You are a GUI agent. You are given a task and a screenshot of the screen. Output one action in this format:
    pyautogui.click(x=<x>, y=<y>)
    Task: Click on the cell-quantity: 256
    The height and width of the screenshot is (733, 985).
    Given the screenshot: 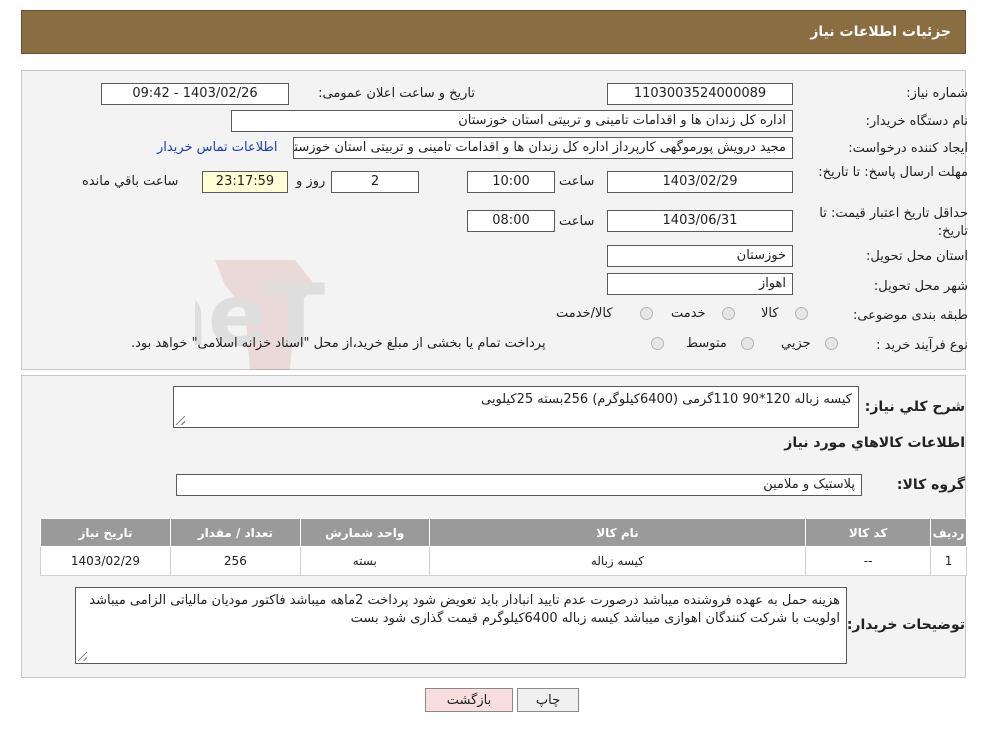 What is the action you would take?
    pyautogui.click(x=235, y=561)
    